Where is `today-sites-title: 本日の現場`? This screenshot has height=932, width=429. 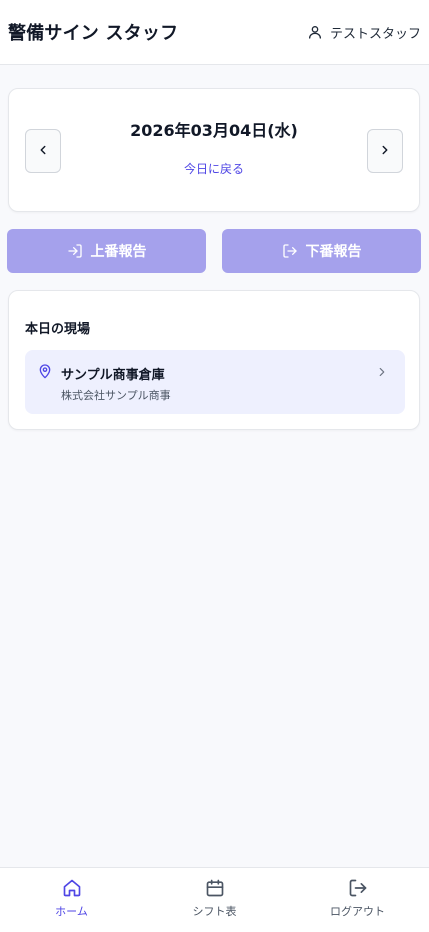
today-sites-title: 本日の現場 is located at coordinates (58, 329).